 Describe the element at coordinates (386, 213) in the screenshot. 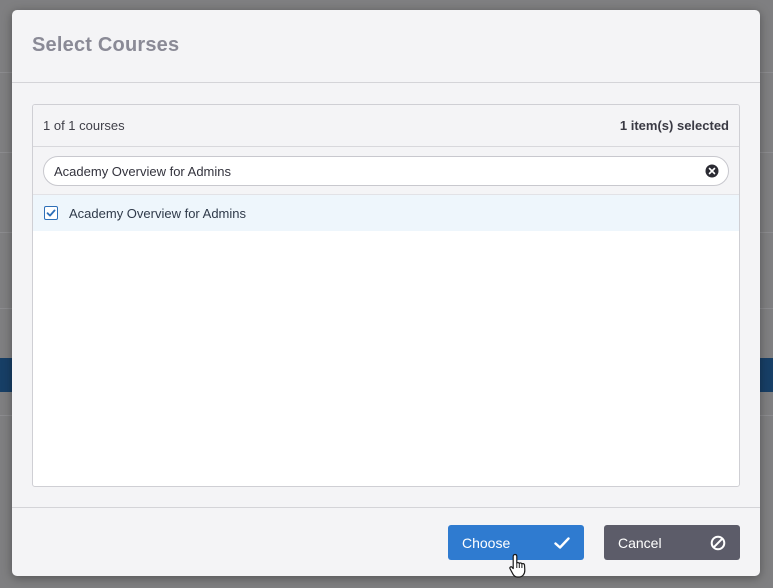

I see `list-item: Academy Overview for Admins` at that location.